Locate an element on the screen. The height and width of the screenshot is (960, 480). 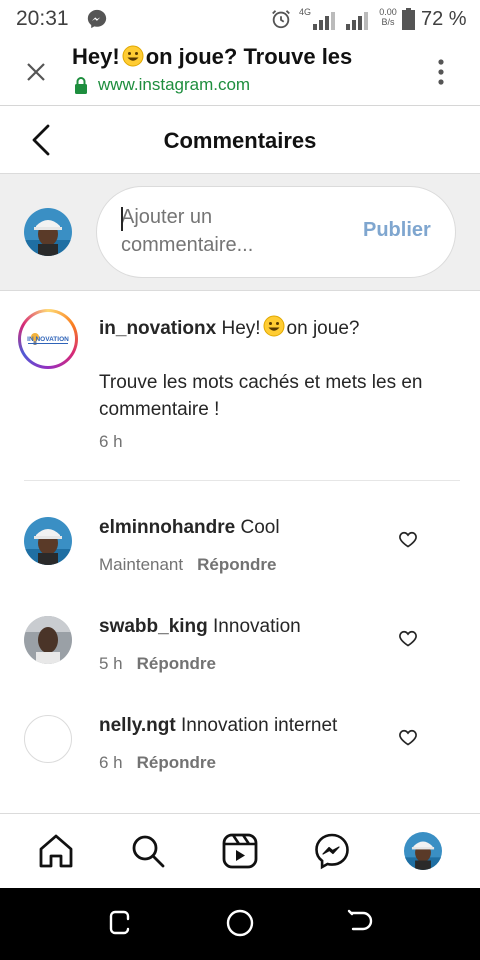
comment-username: elminnohandre is located at coordinates (167, 527).